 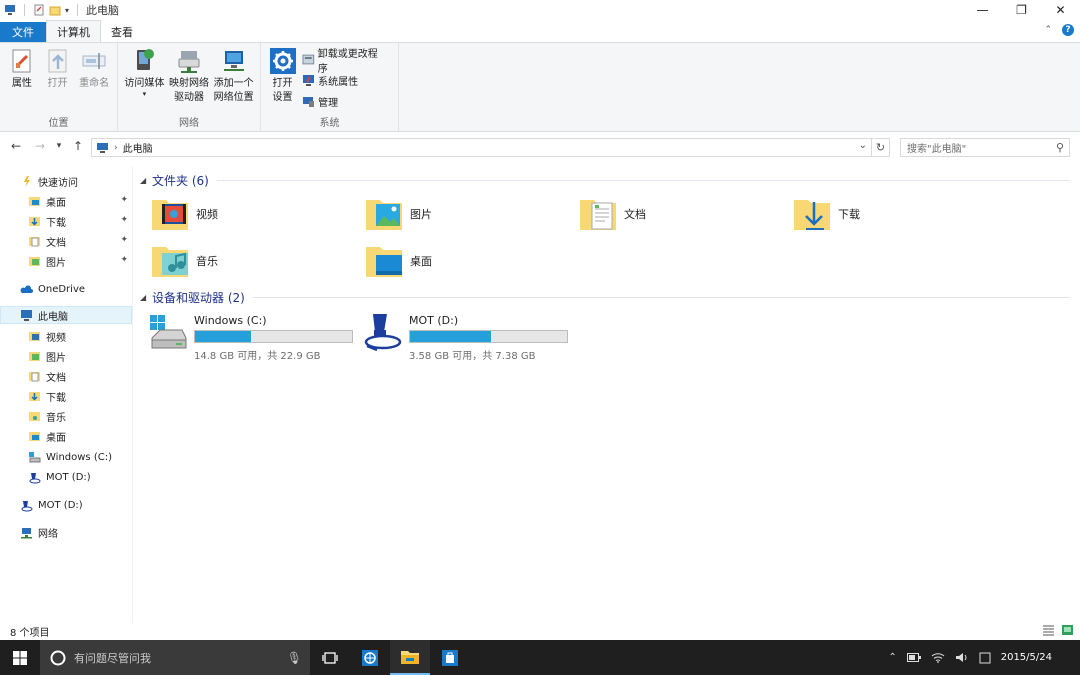 What do you see at coordinates (849, 214) in the screenshot?
I see `folder-downloads-label: 下载` at bounding box center [849, 214].